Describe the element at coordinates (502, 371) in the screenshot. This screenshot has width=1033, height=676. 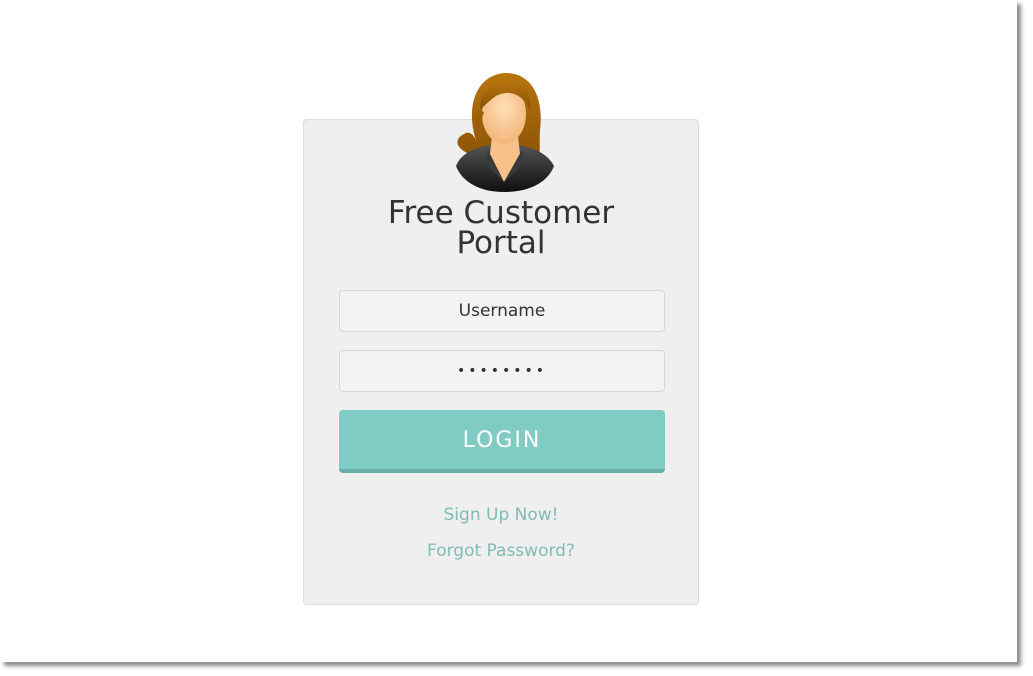
I see `password-input` at that location.